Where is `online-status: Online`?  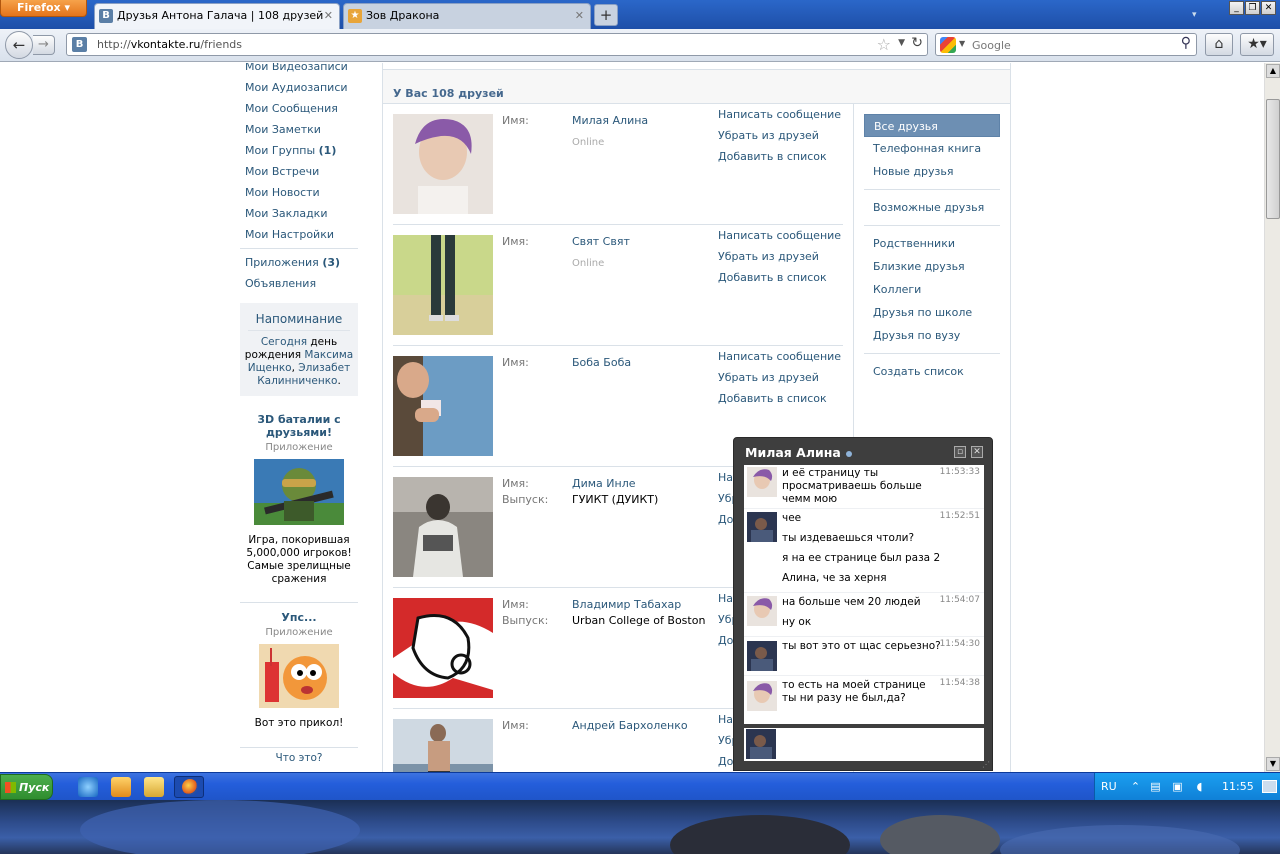
online-status: Online is located at coordinates (588, 263).